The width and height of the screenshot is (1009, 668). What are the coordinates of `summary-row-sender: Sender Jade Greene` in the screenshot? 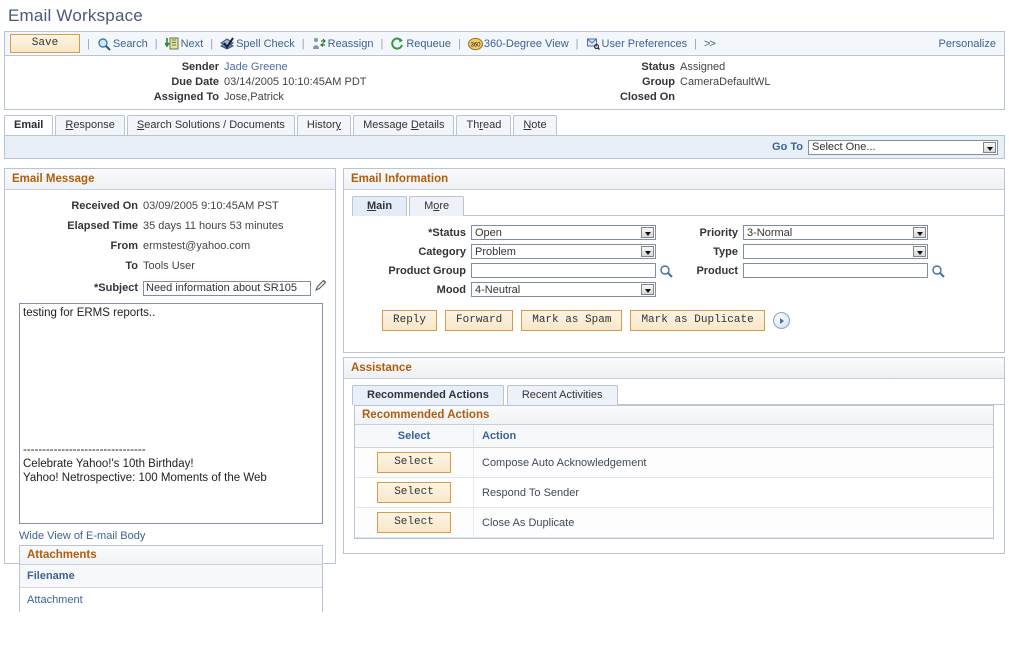 It's located at (245, 67).